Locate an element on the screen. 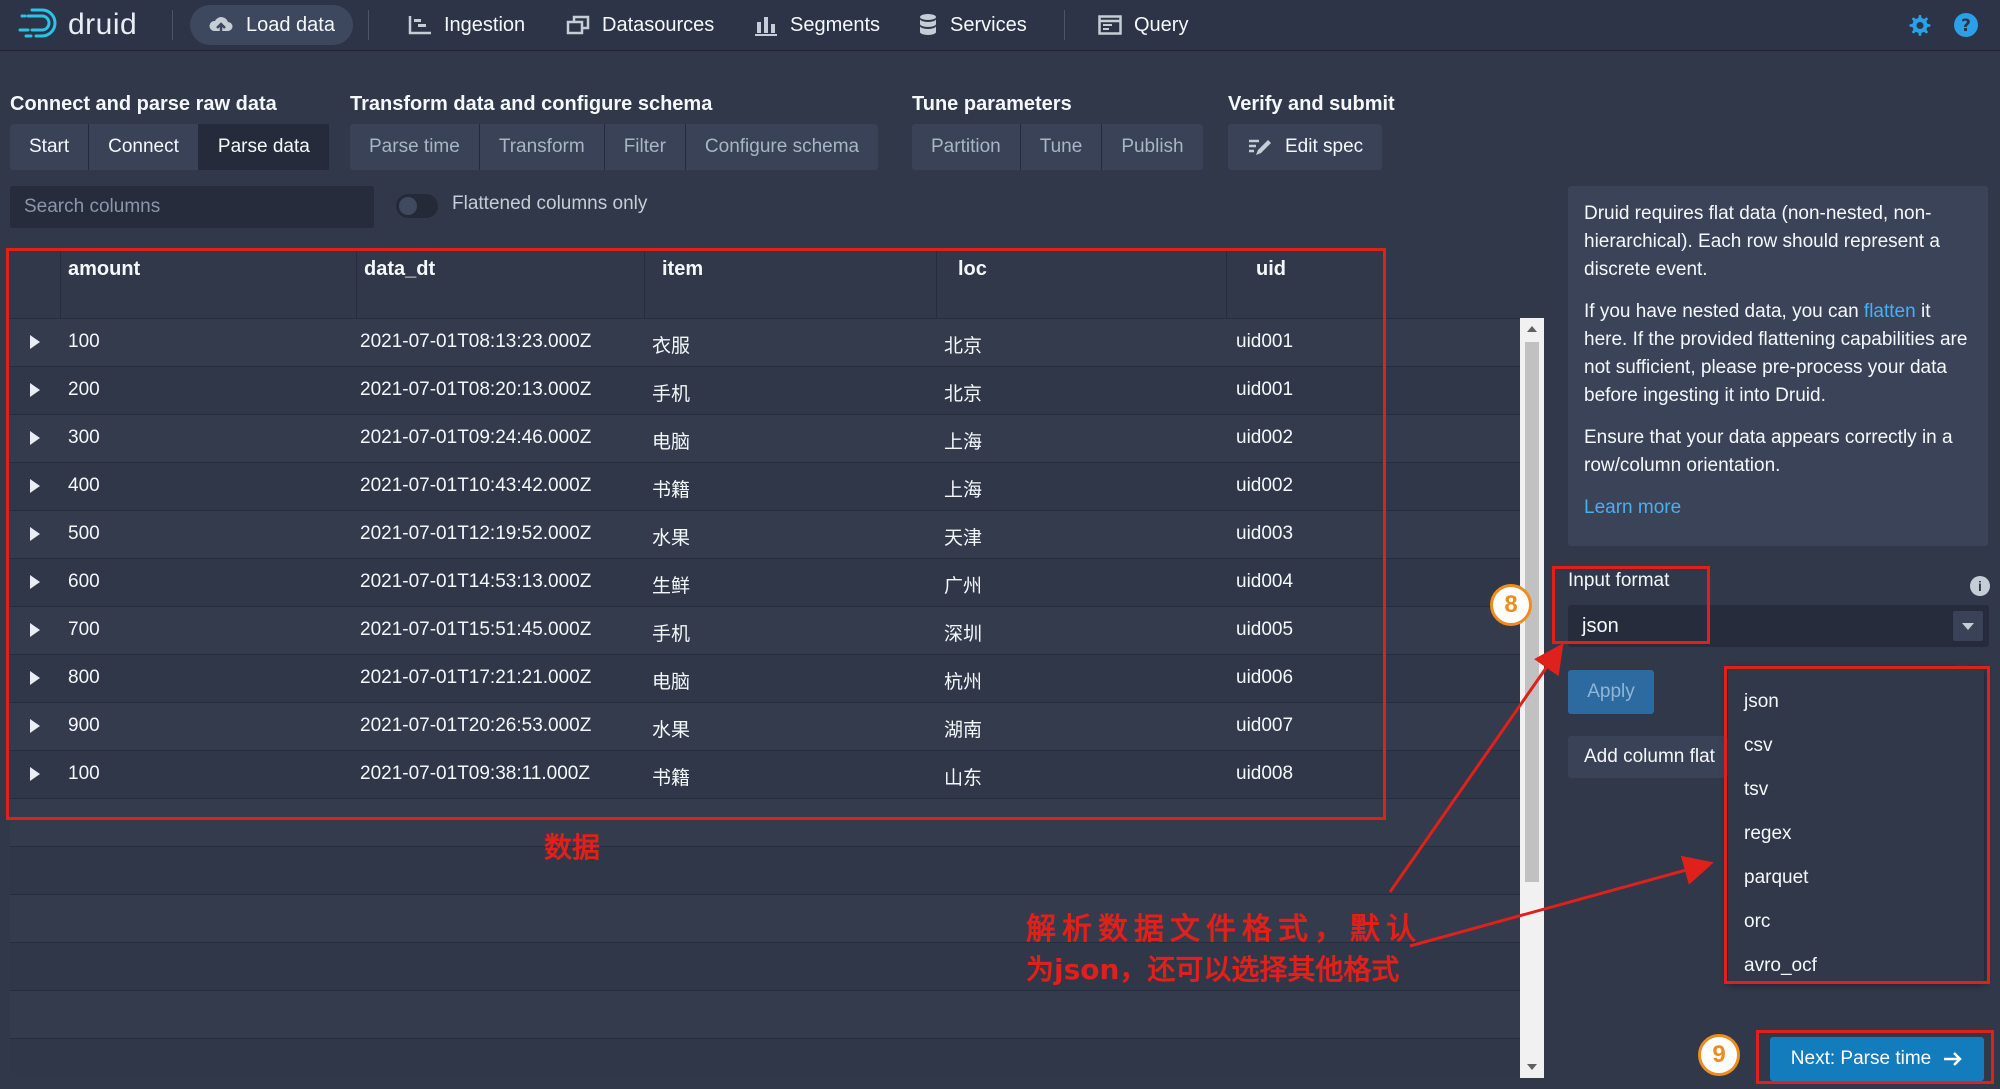  search-columns-input: Search columns is located at coordinates (192, 207).